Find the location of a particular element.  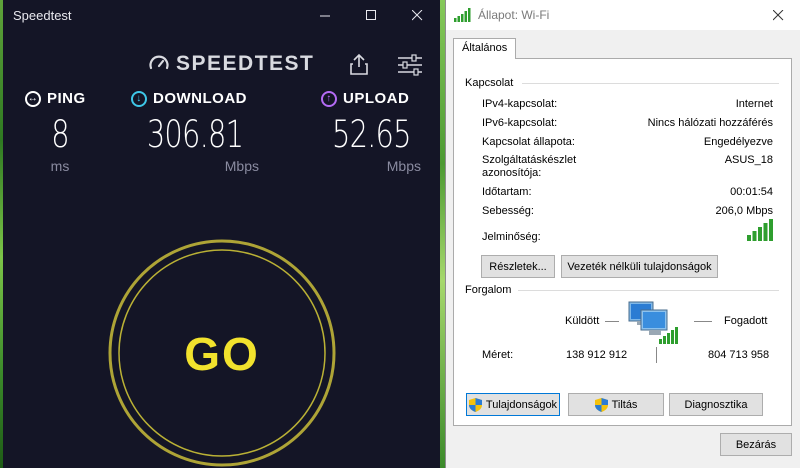

upload-value: 52.65 is located at coordinates (372, 134).